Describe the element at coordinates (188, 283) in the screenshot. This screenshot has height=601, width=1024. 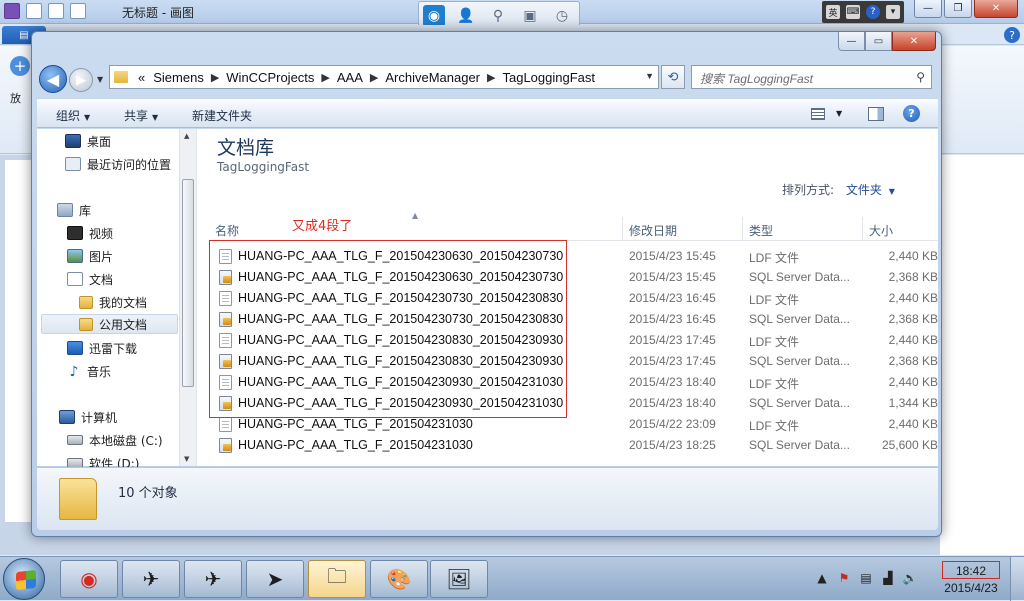
I see `scrollbar-thumb` at that location.